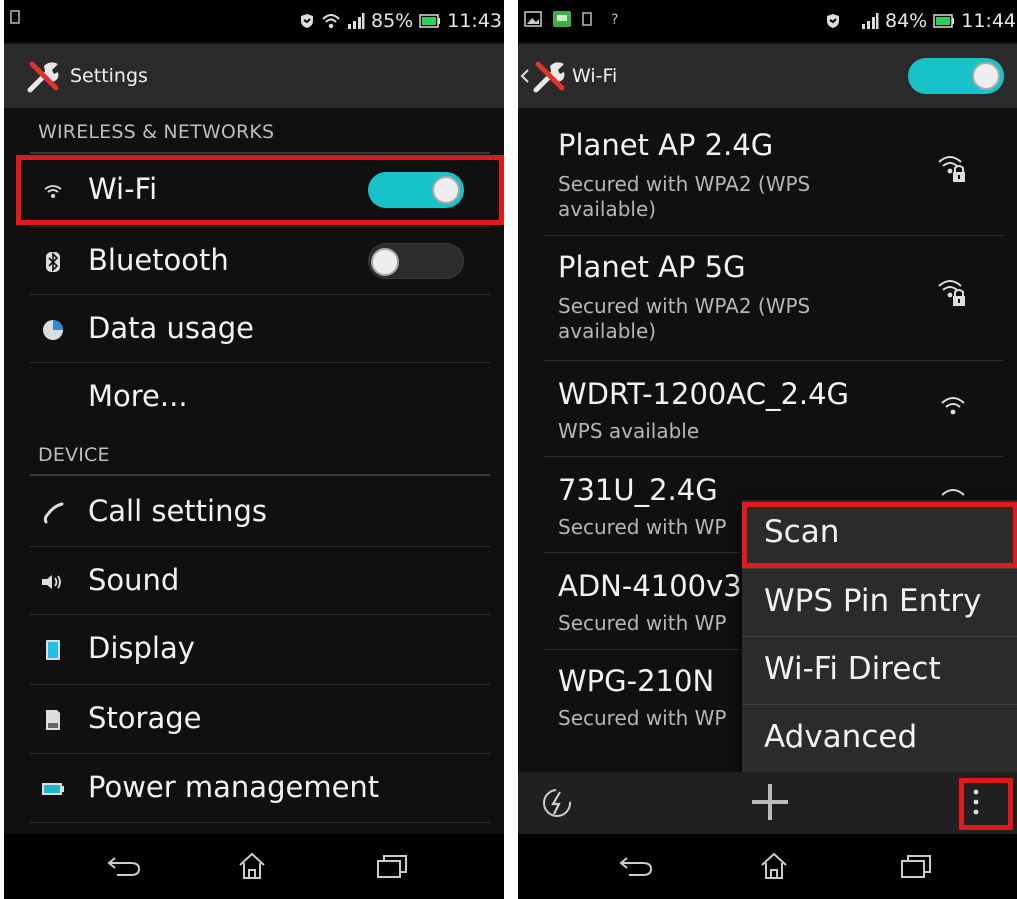 Image resolution: width=1017 pixels, height=899 pixels. Describe the element at coordinates (156, 132) in the screenshot. I see `section-header-wireless: WIRELESS & NETWORKS` at that location.